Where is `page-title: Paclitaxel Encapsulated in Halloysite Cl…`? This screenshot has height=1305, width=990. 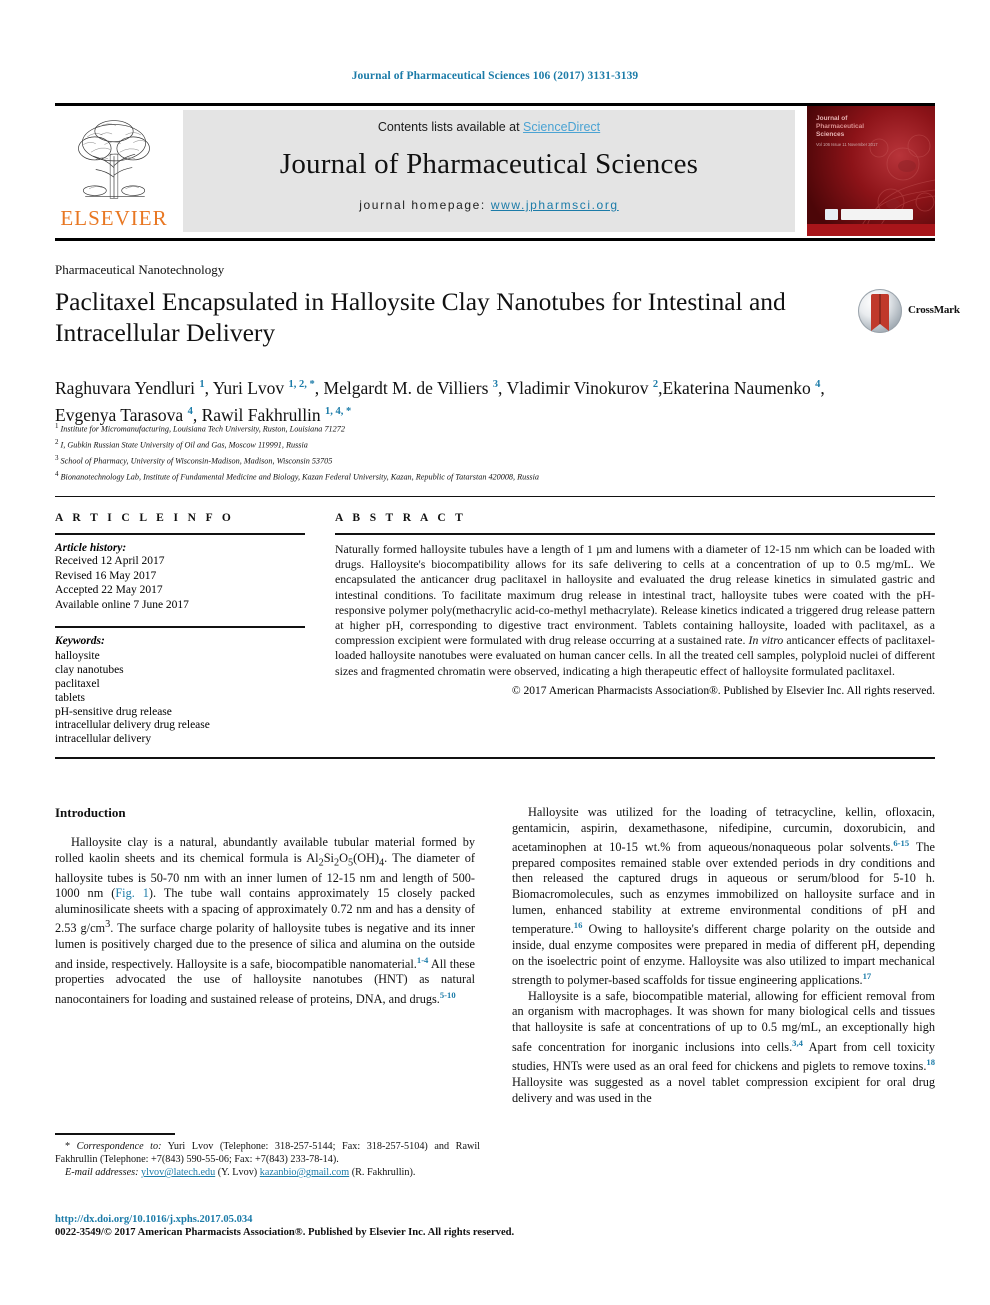 page-title: Paclitaxel Encapsulated in Halloysite Cl… is located at coordinates (420, 317).